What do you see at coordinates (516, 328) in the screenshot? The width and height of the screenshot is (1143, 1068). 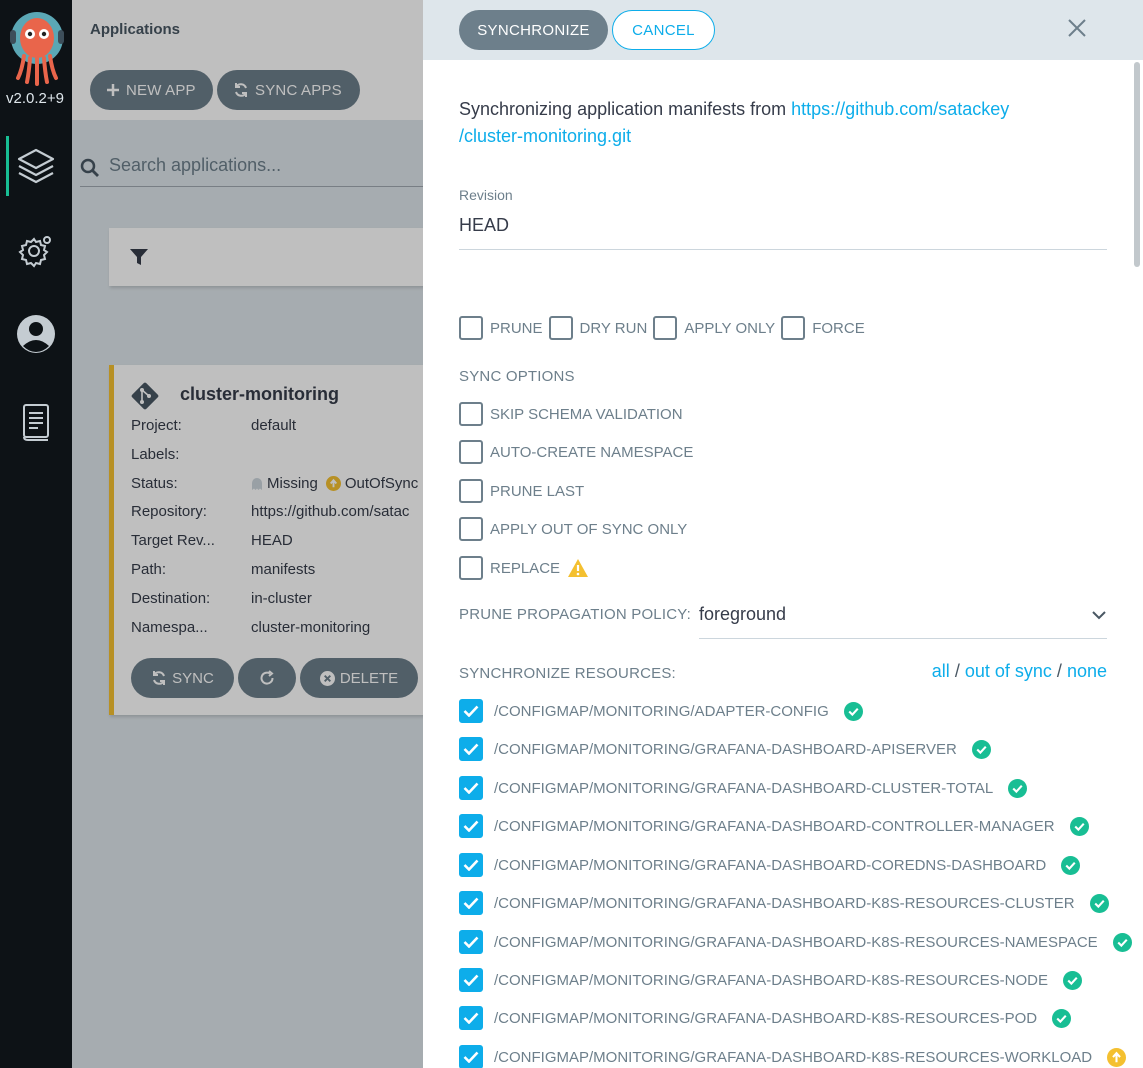 I see `option-label: PRUNE` at bounding box center [516, 328].